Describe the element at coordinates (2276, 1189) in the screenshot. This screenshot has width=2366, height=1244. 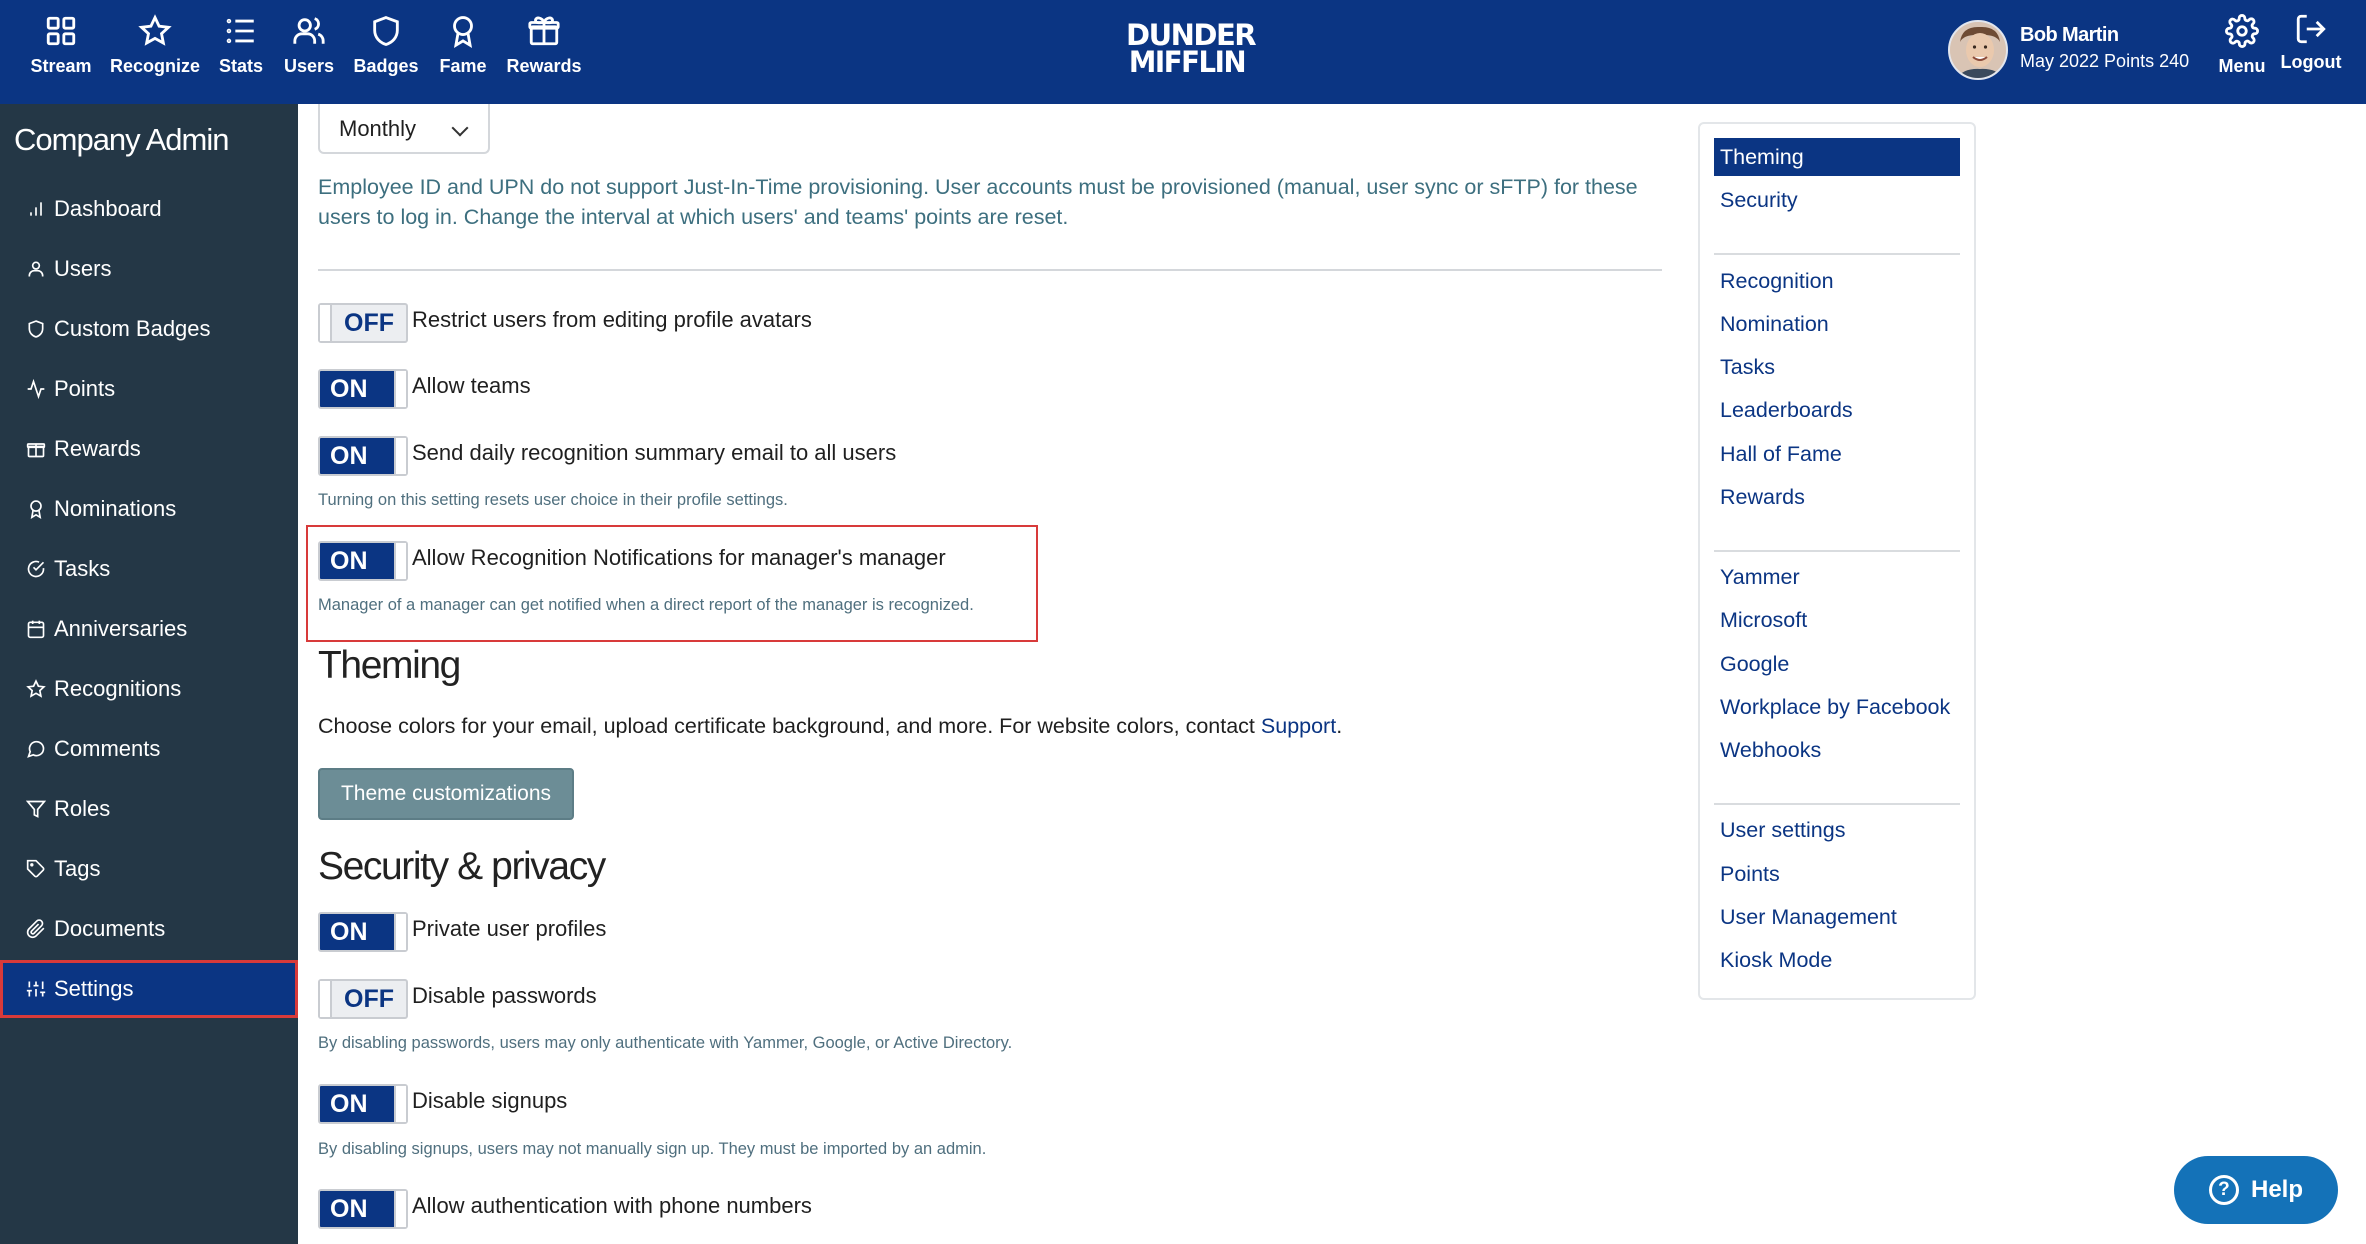
I see `help-button-label: Help` at that location.